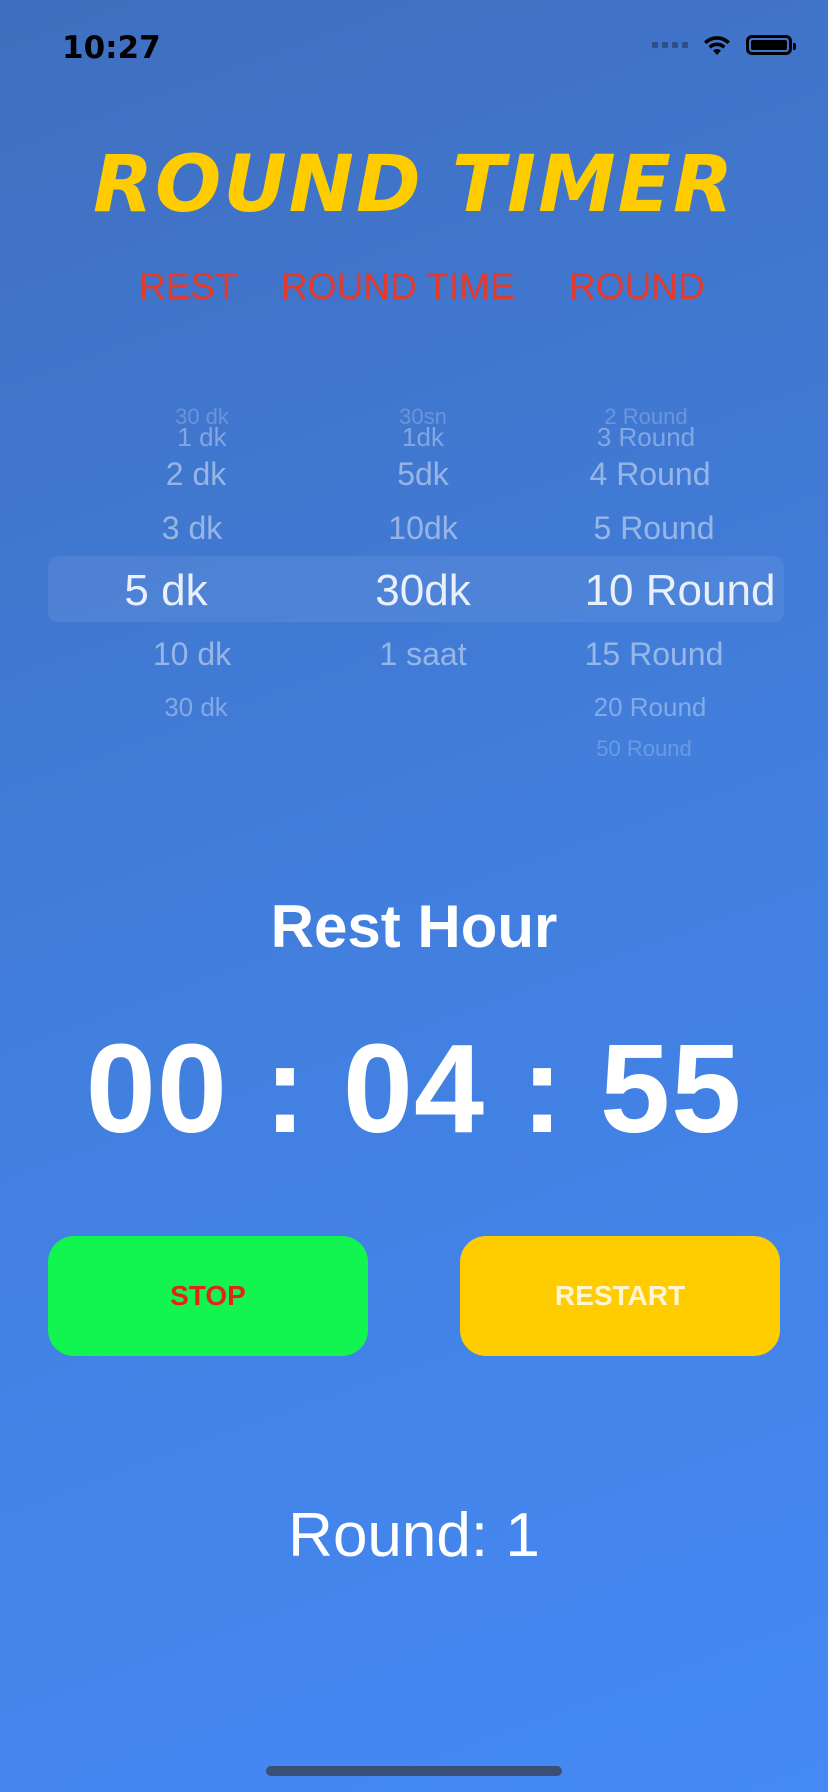 The image size is (828, 1792). I want to click on status-time: 10:27, so click(111, 48).